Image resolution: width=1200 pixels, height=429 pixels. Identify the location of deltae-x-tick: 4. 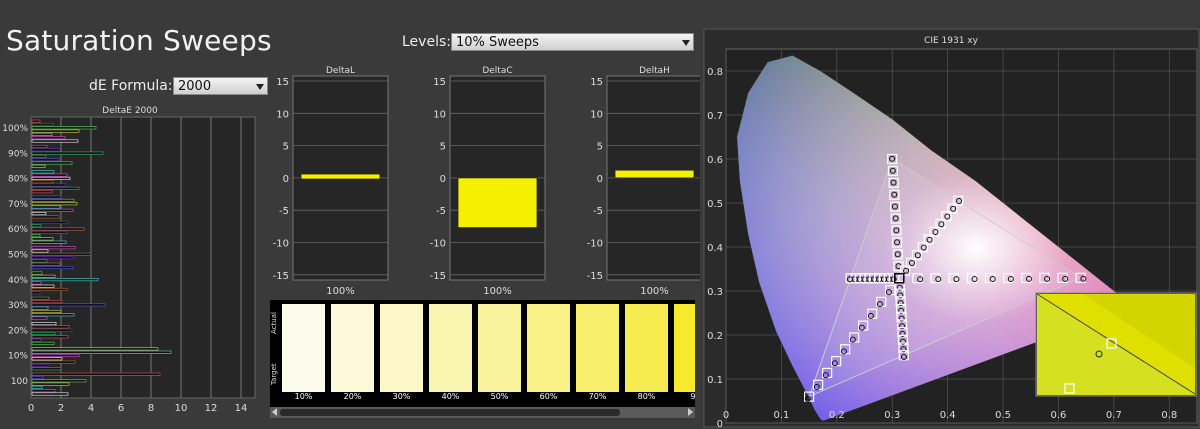
(91, 408).